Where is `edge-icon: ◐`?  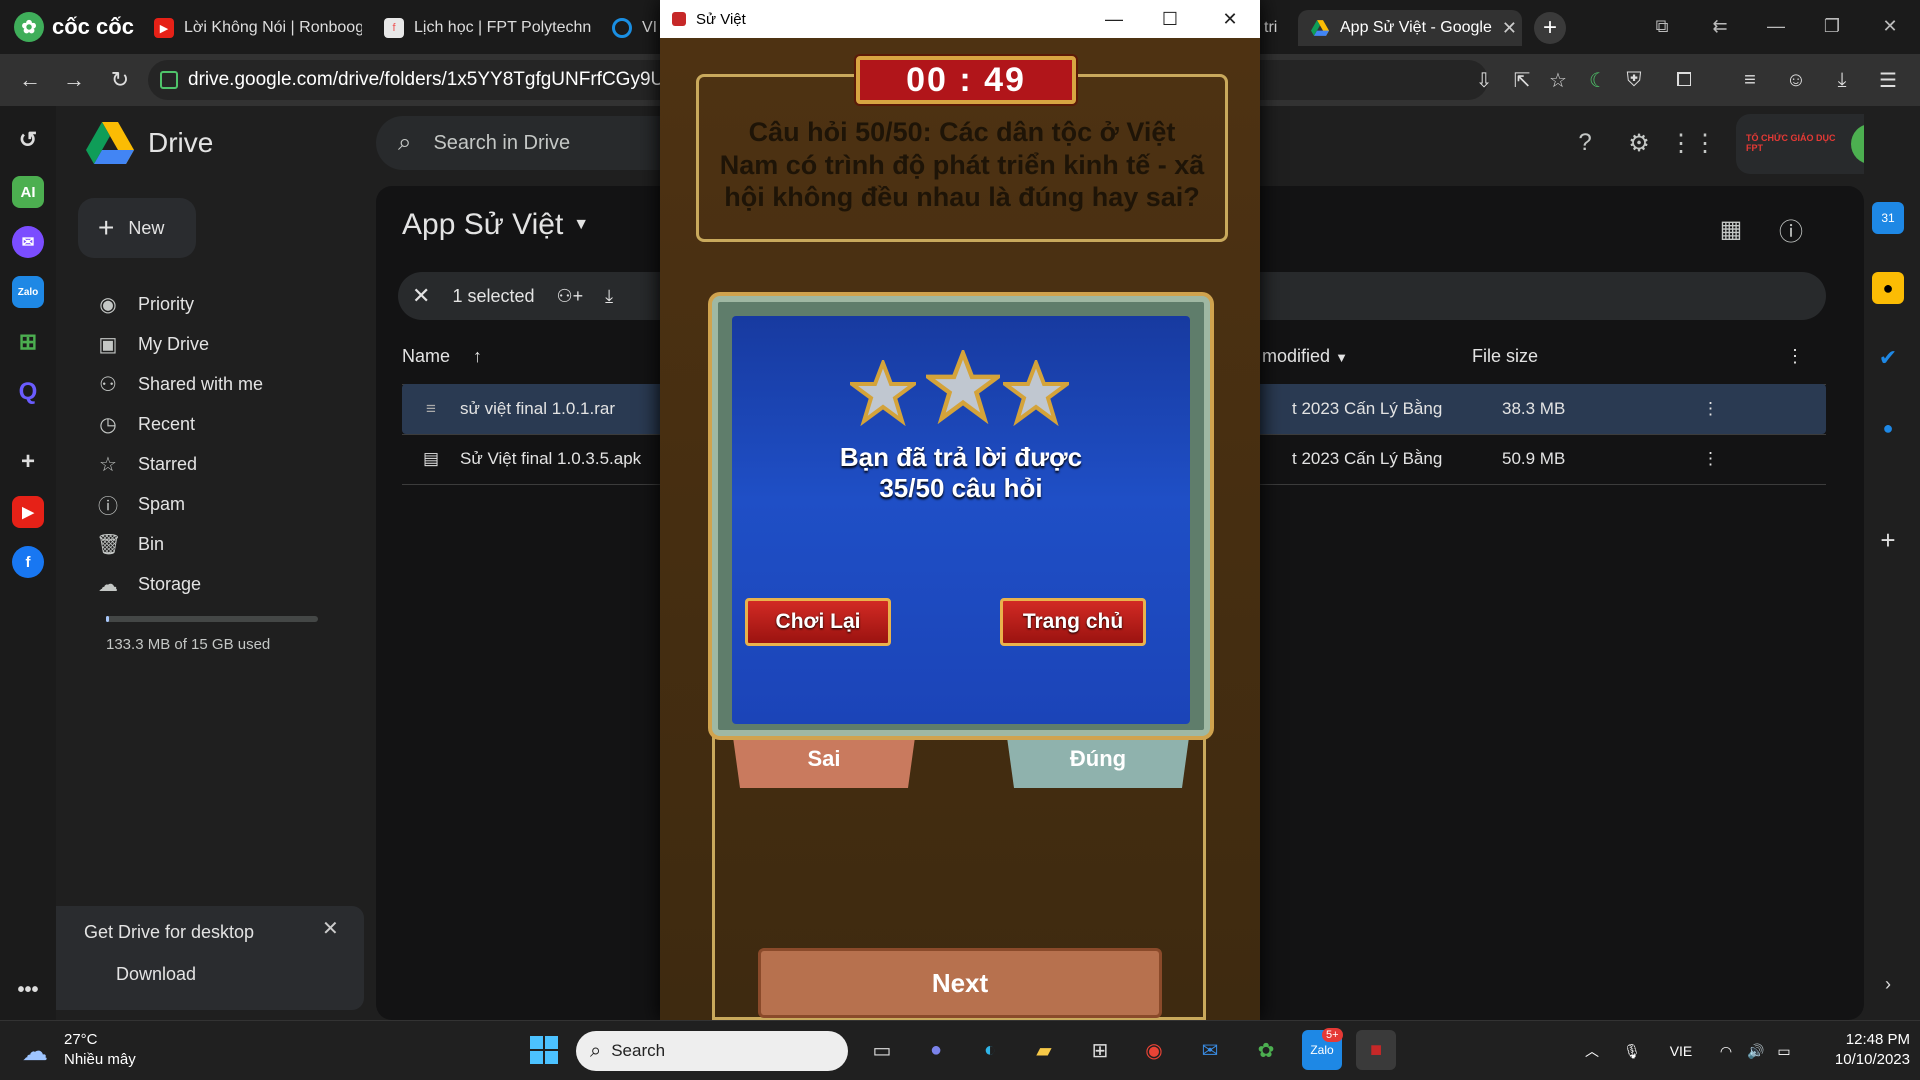
edge-icon: ◐ is located at coordinates (990, 1050).